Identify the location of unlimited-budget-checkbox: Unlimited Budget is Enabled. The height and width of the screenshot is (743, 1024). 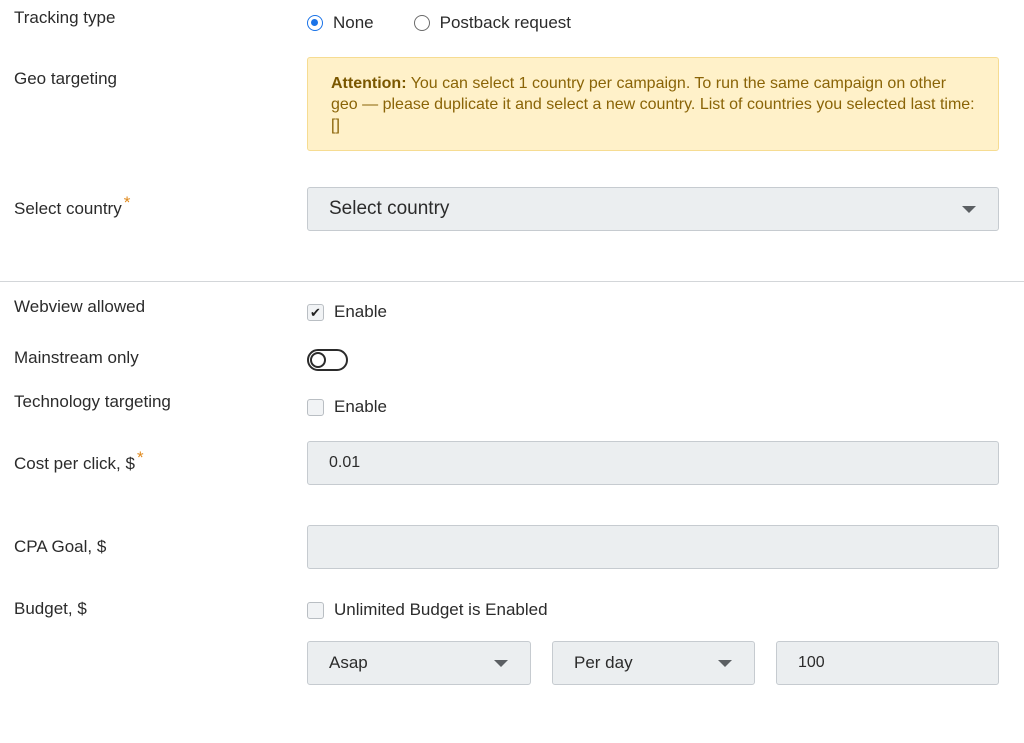
(427, 610).